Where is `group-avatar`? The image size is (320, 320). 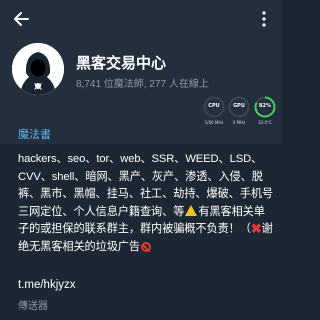
group-avatar is located at coordinates (38, 69).